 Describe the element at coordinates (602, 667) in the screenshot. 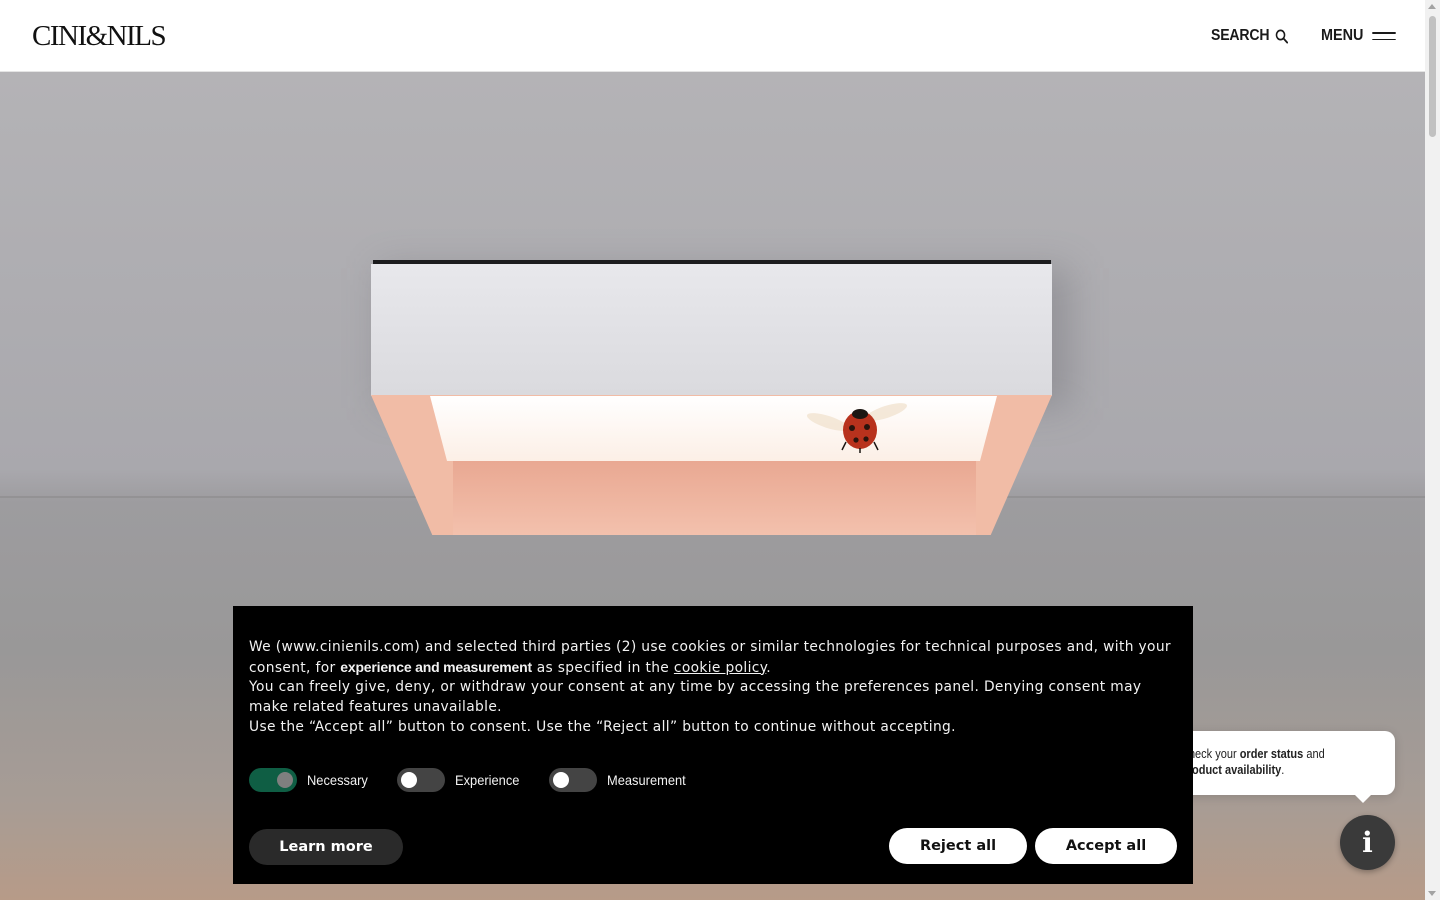

I see `cookie-text-part: as specified in the` at that location.